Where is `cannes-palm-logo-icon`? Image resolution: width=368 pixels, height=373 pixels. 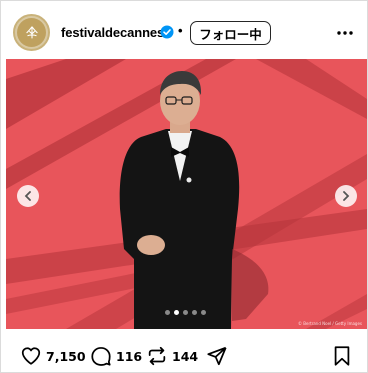 cannes-palm-logo-icon is located at coordinates (31, 32).